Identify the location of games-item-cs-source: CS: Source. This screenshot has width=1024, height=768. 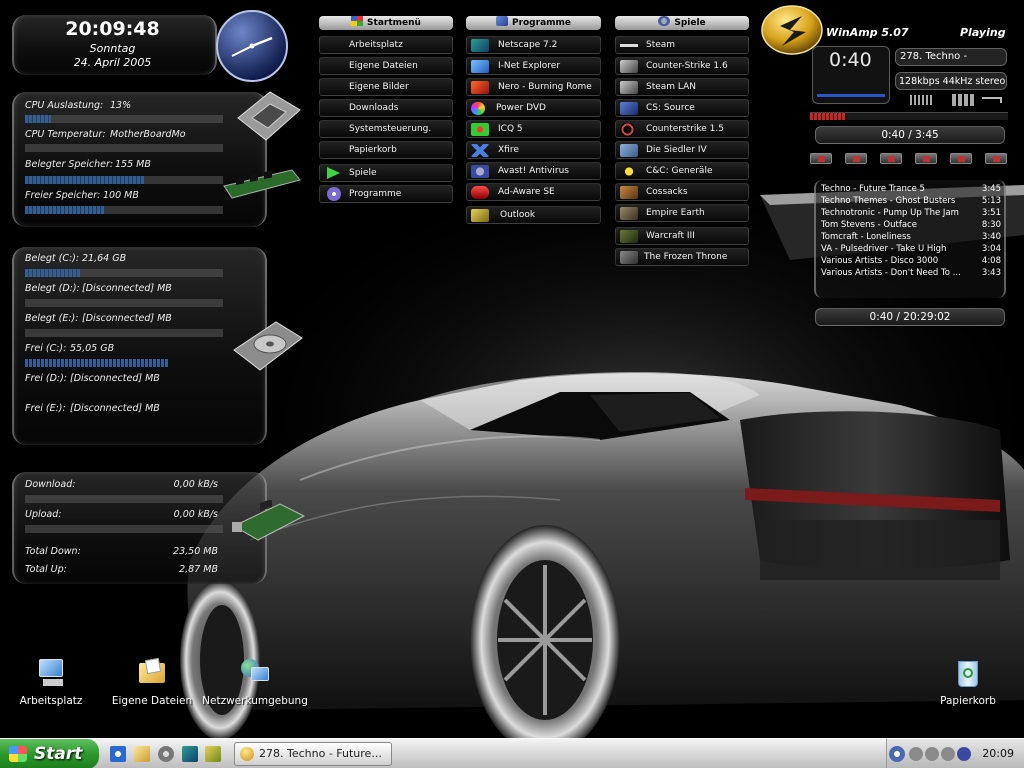
(682, 108).